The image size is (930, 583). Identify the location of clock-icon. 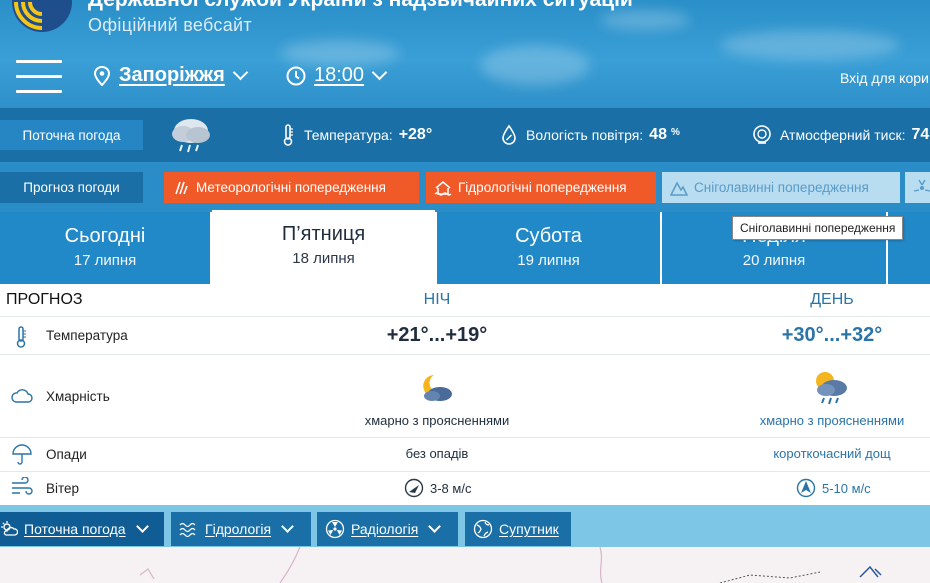
(296, 75).